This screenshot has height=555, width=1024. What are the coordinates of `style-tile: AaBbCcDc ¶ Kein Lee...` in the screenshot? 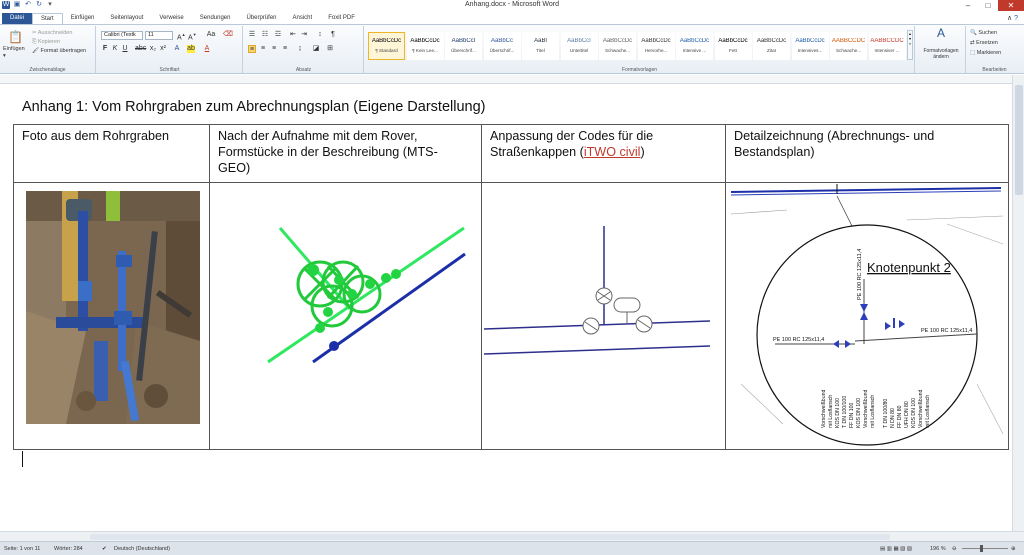 It's located at (425, 46).